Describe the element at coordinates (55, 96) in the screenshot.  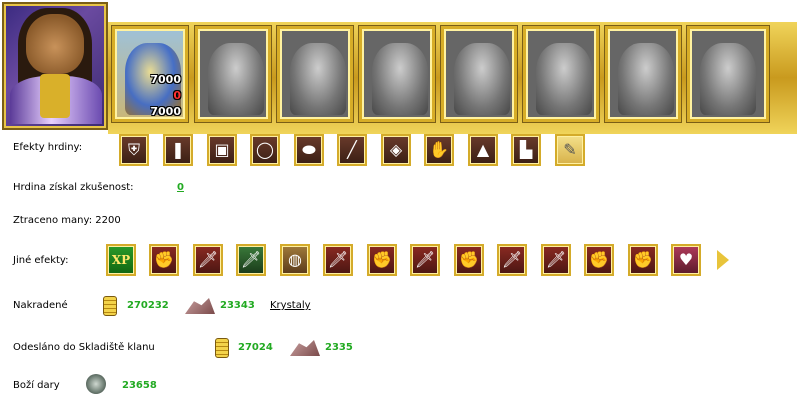
I see `hero-collar` at that location.